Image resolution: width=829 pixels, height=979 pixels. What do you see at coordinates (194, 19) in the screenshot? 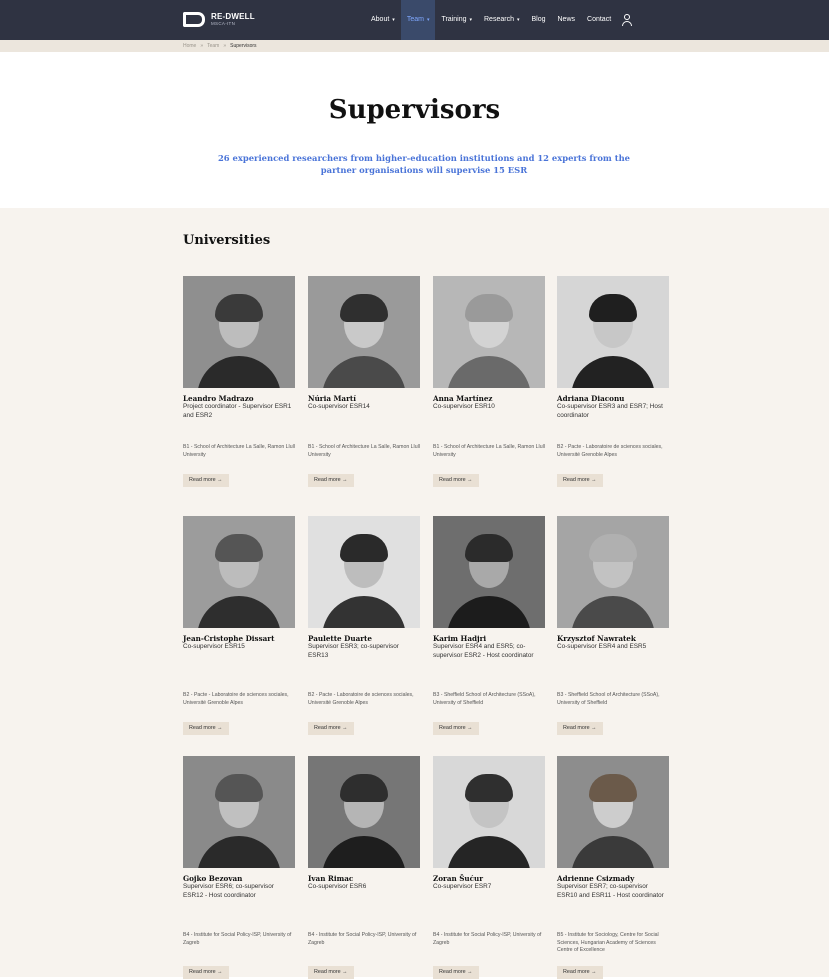
I see `logo-mark-icon` at bounding box center [194, 19].